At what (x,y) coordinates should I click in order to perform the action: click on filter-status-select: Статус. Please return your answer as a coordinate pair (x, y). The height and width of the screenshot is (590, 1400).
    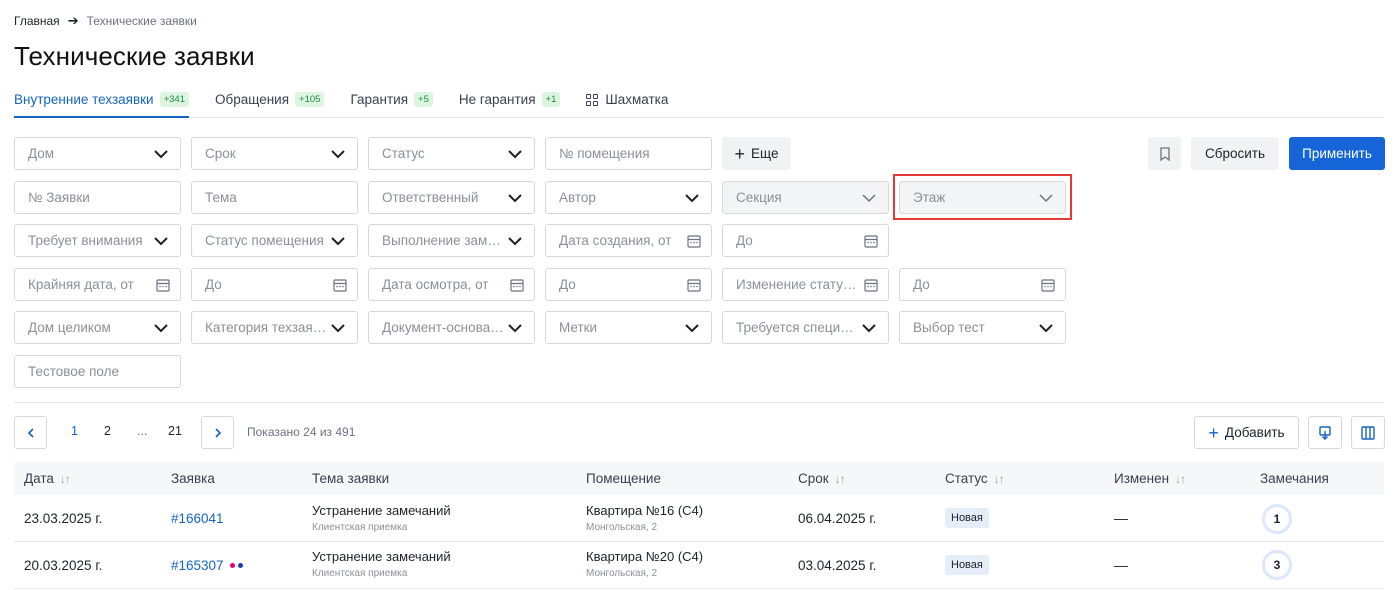
    Looking at the image, I should click on (451, 153).